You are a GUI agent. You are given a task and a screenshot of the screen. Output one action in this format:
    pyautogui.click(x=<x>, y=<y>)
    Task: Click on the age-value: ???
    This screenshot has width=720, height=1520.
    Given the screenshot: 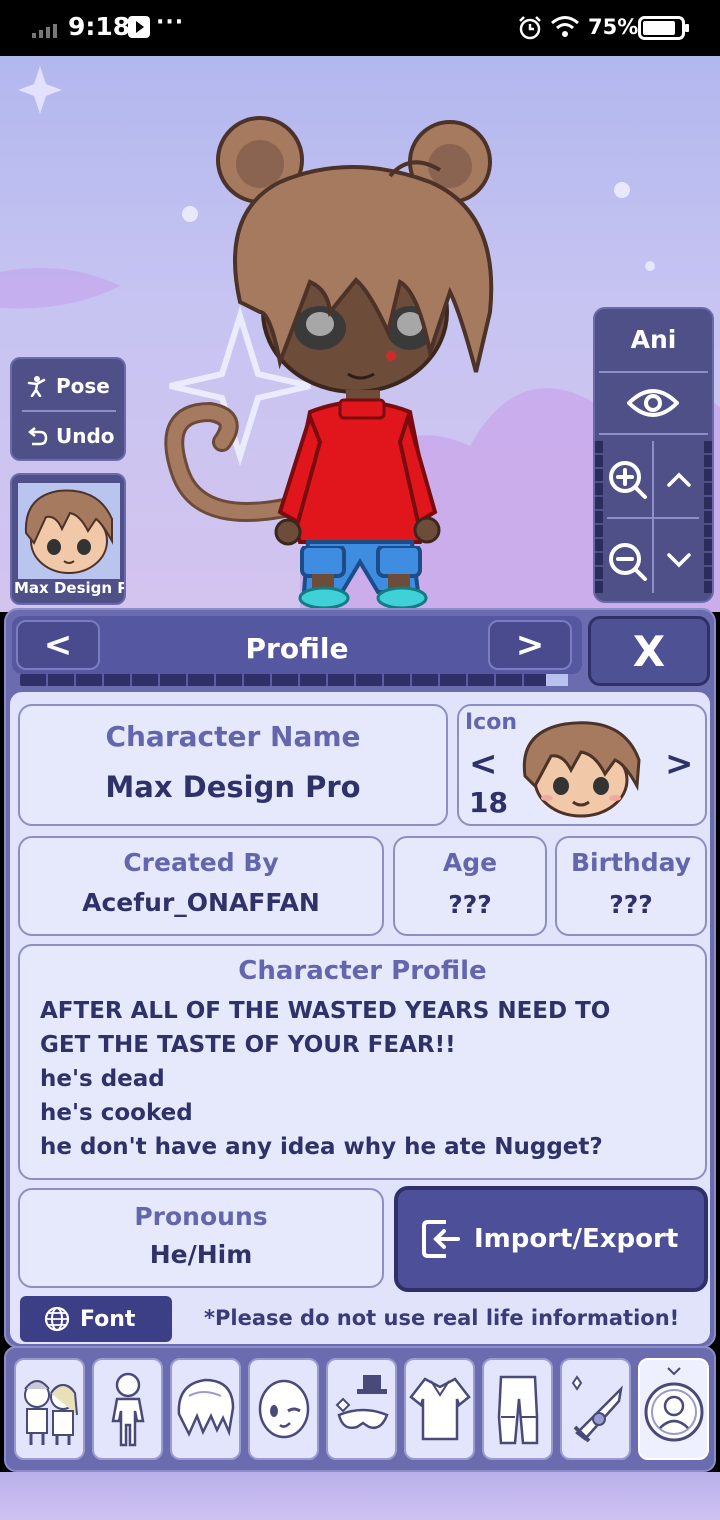 What is the action you would take?
    pyautogui.click(x=470, y=904)
    